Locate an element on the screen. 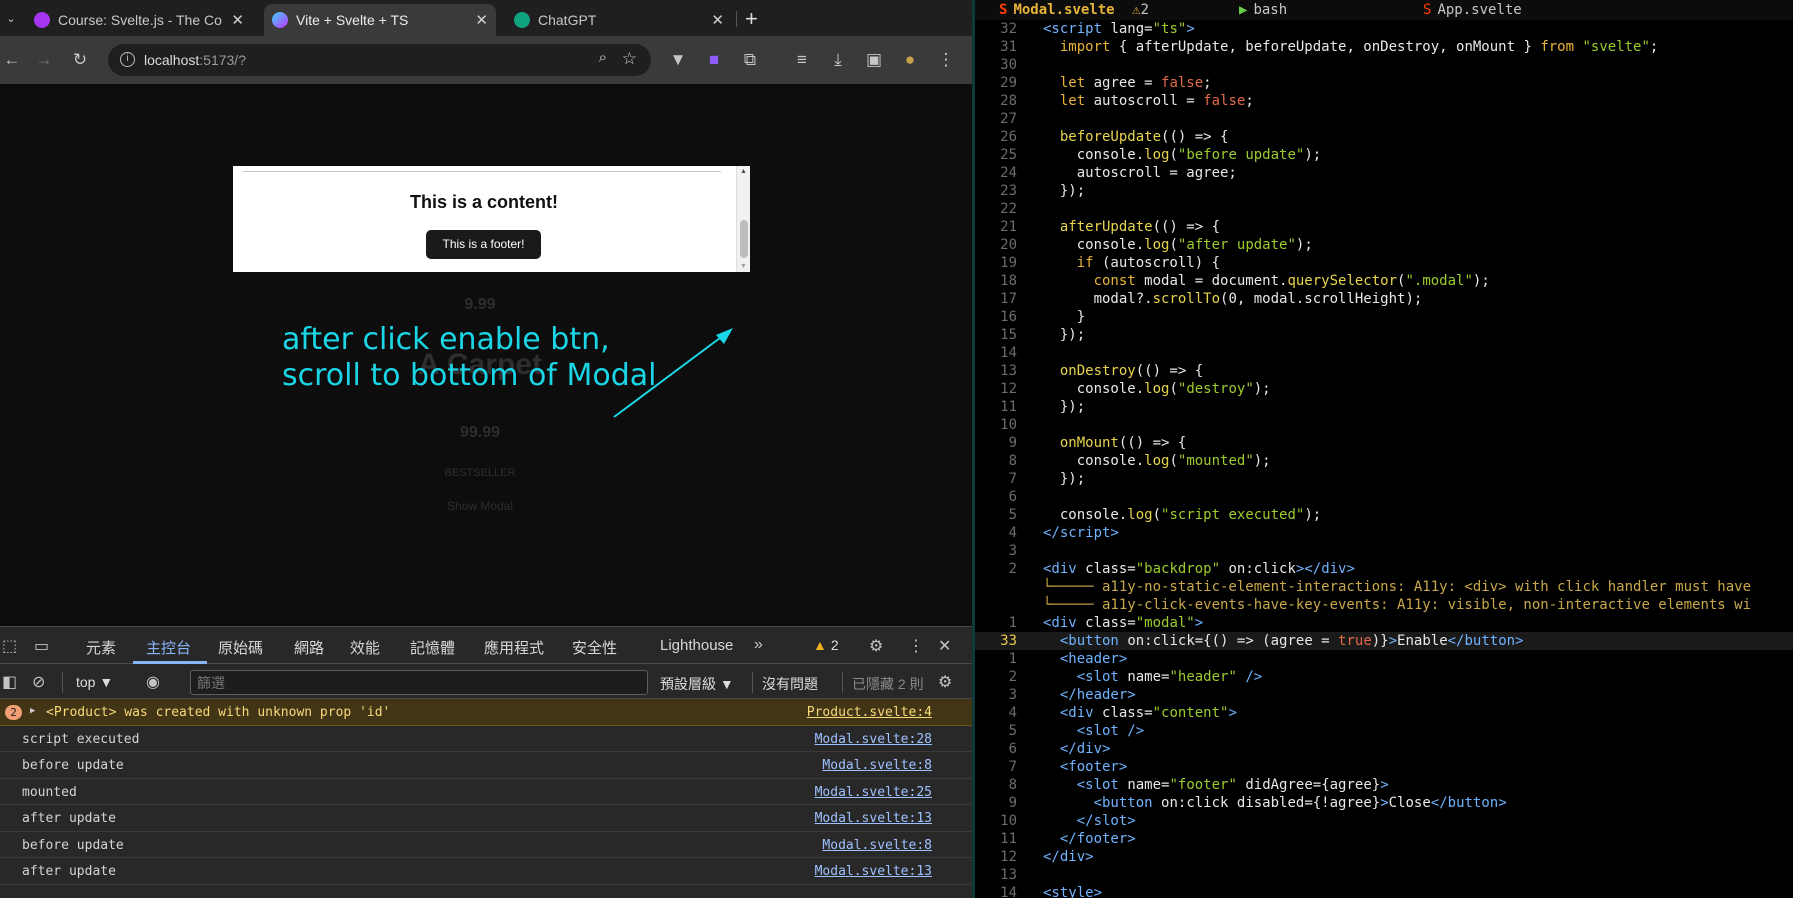 The image size is (1793, 898). code-line: 11 }); is located at coordinates (1384, 407).